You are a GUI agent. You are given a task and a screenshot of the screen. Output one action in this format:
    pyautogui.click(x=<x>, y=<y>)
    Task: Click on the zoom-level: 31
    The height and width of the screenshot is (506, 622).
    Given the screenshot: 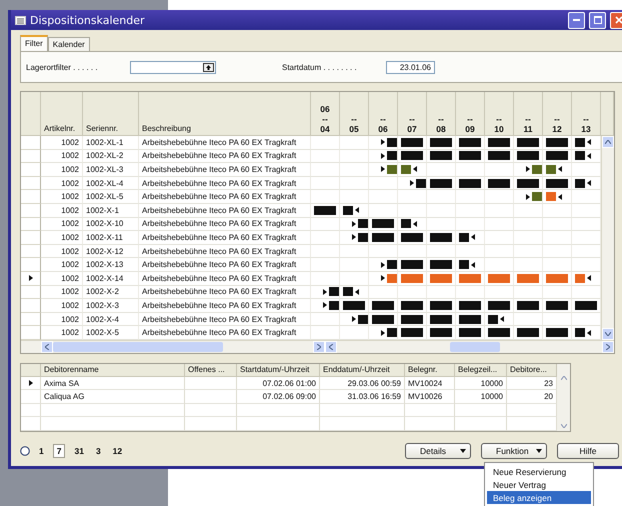 What is the action you would take?
    pyautogui.click(x=79, y=450)
    